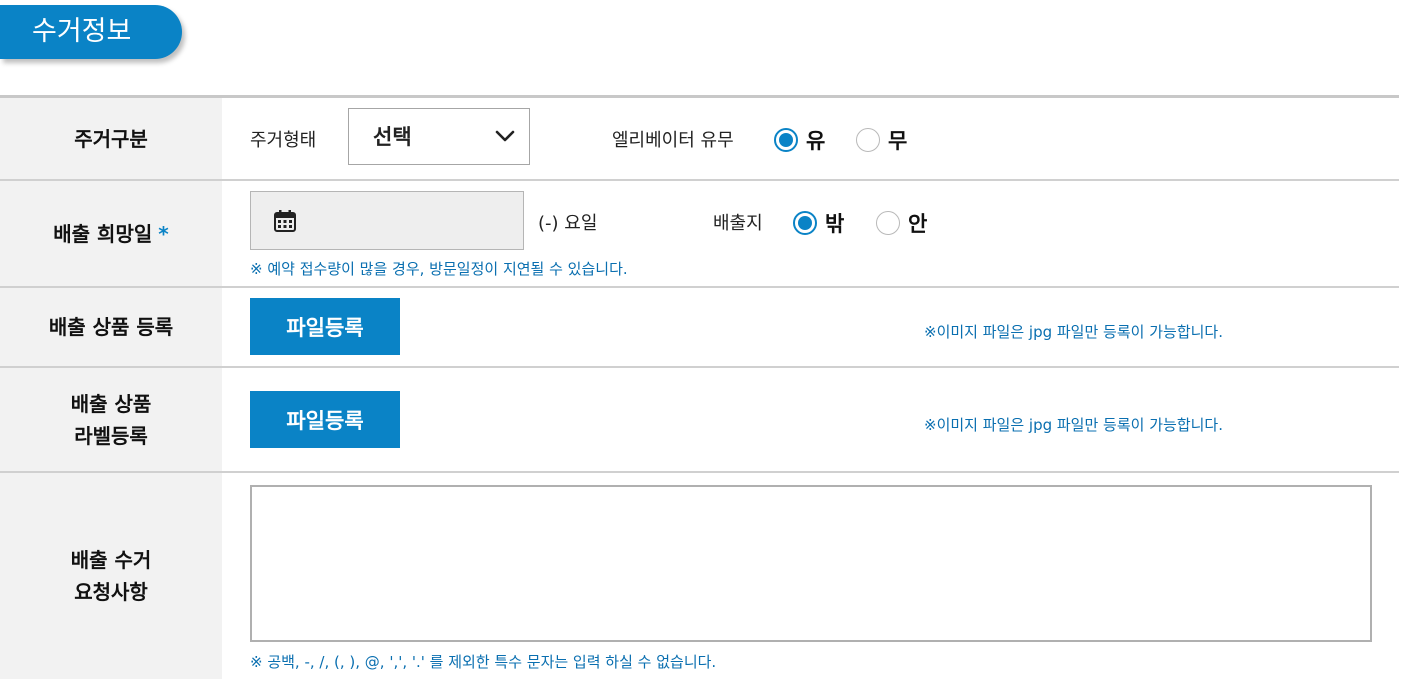 Image resolution: width=1401 pixels, height=679 pixels. What do you see at coordinates (810, 327) in the screenshot?
I see `product-cell: 파일등록 ※이미지 파일은 jpg 파일만 등록이 가능합니다.` at bounding box center [810, 327].